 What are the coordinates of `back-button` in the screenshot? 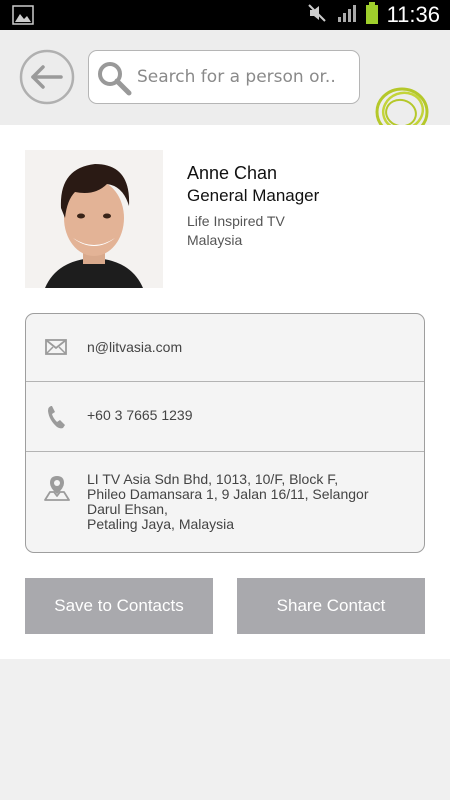 It's located at (47, 77).